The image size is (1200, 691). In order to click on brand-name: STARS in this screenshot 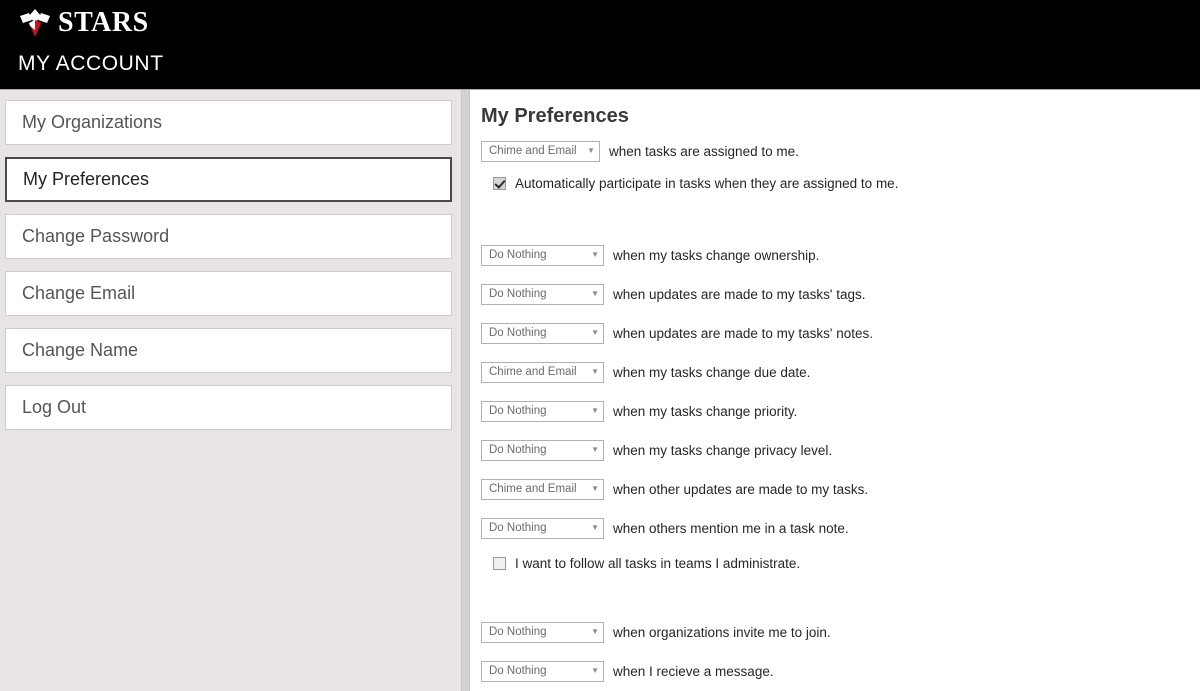, I will do `click(103, 22)`.